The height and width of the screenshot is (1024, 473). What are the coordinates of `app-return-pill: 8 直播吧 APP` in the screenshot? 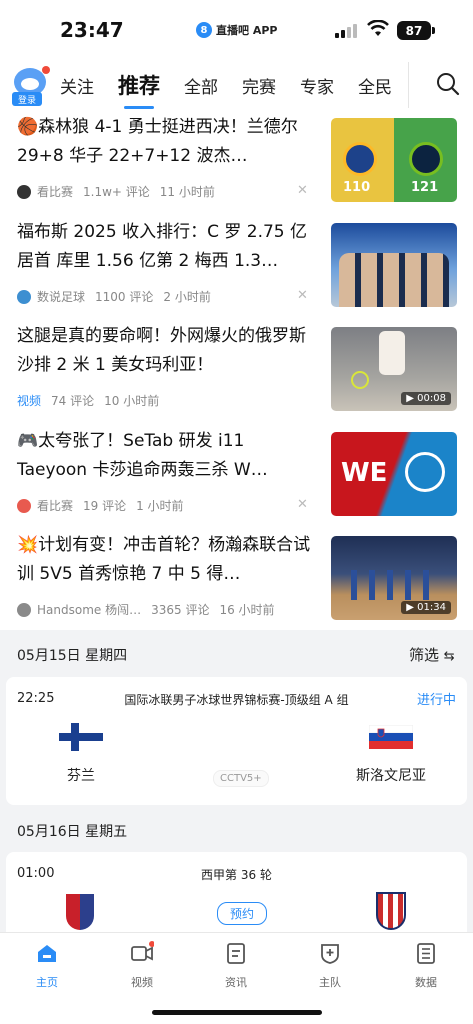 It's located at (236, 30).